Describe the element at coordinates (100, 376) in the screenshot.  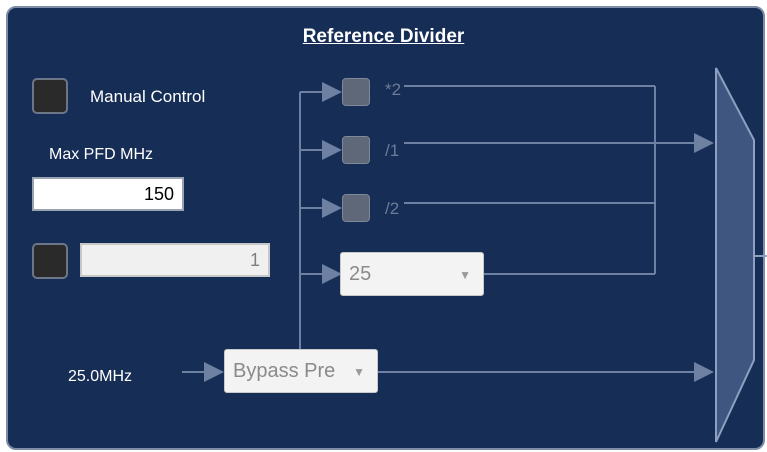
I see `input-frequency-label: 25.0MHz` at that location.